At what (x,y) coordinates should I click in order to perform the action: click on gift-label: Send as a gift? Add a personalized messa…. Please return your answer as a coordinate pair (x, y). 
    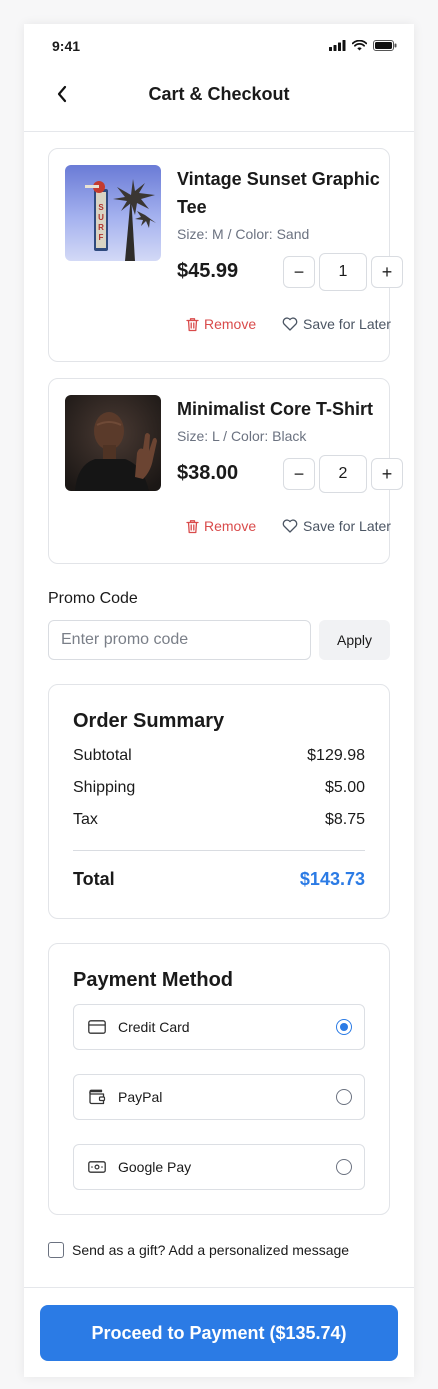
    Looking at the image, I should click on (210, 1250).